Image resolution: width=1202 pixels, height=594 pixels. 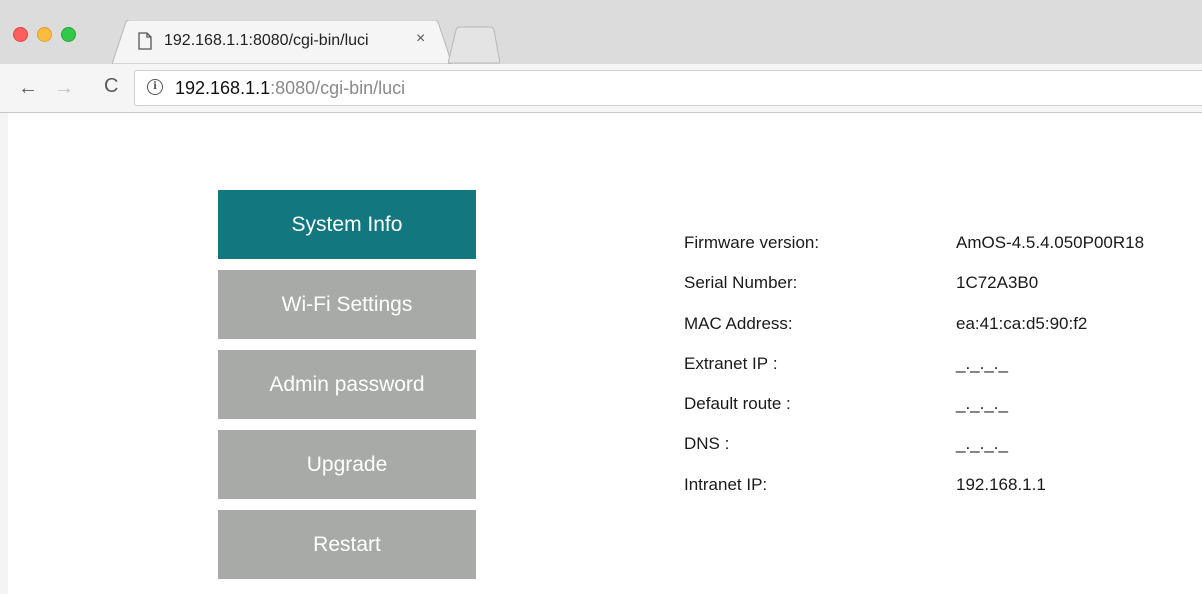 What do you see at coordinates (737, 404) in the screenshot?
I see `info-label: Default route :` at bounding box center [737, 404].